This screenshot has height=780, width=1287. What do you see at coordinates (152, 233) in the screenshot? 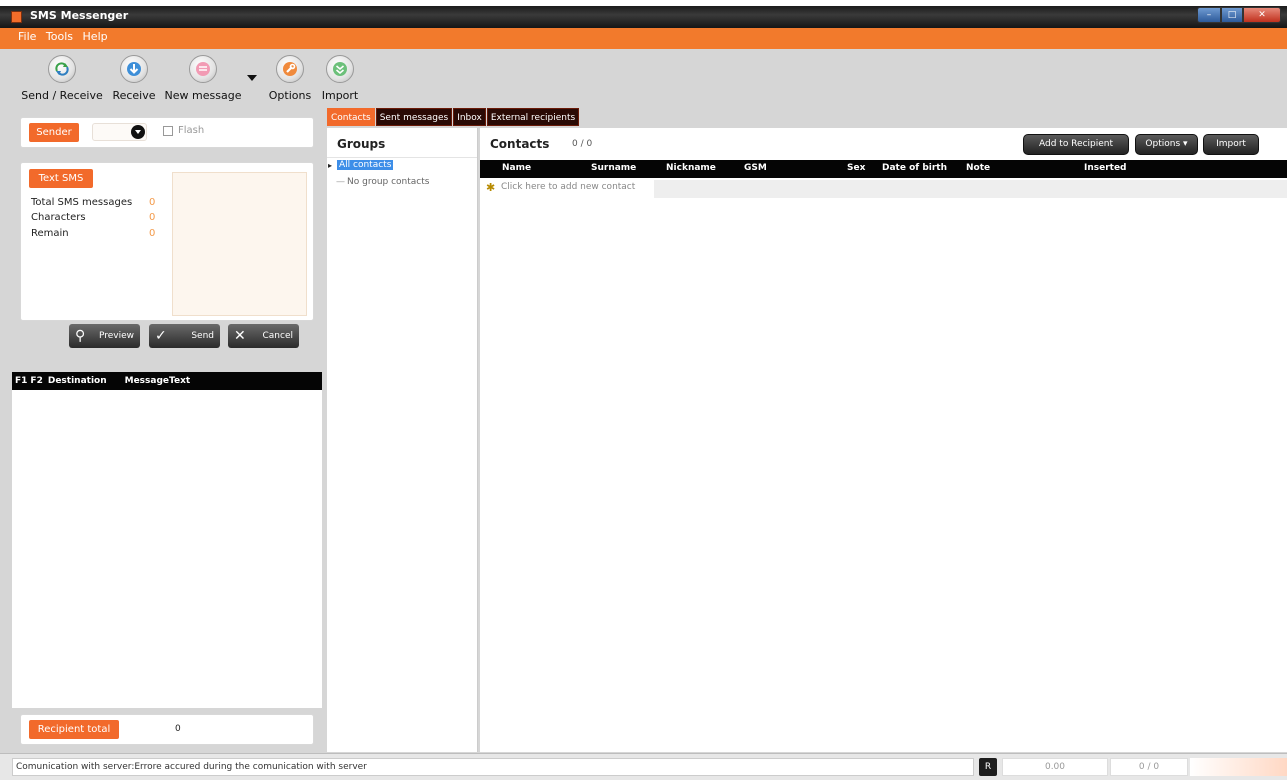
I see `stat-remain-value: 0` at bounding box center [152, 233].